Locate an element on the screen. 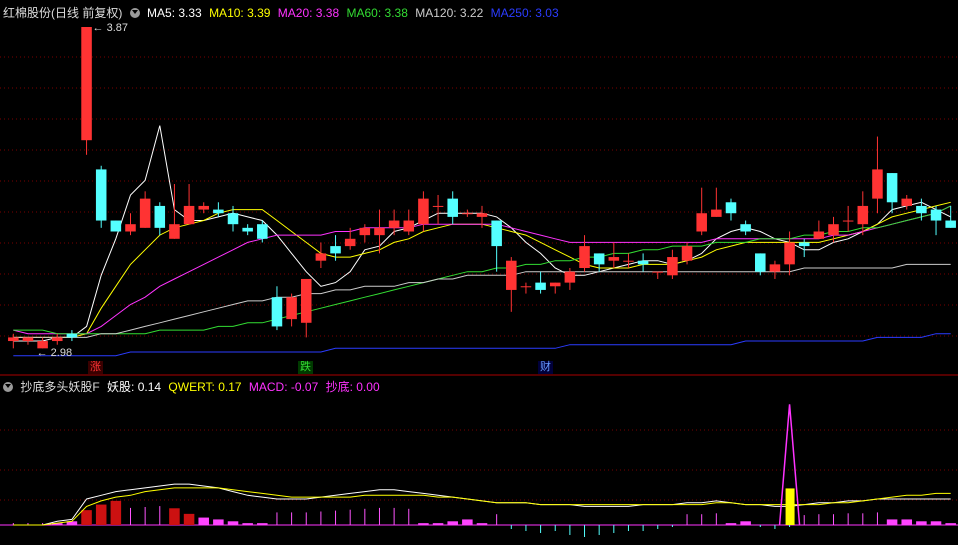  chaodi-yellow-bar is located at coordinates (790, 506).